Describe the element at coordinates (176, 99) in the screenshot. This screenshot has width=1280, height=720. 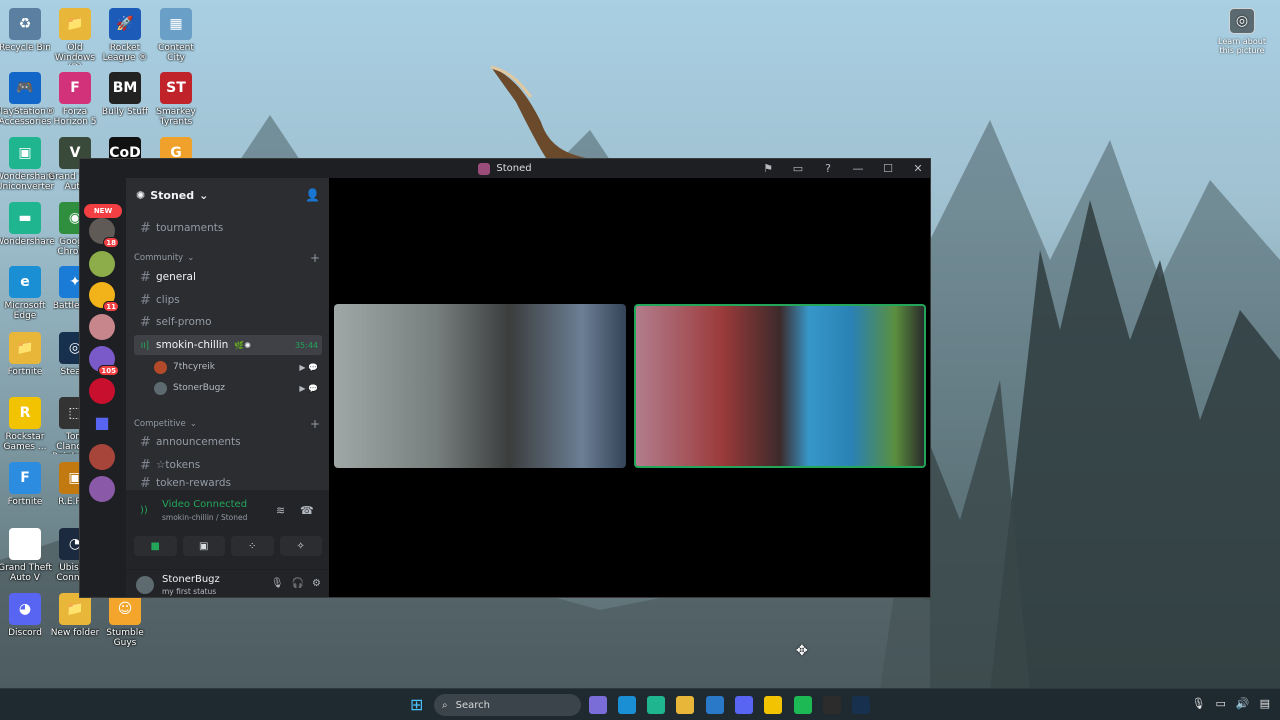
I see `desktop-icon: ST Smarkey Tyrants` at that location.